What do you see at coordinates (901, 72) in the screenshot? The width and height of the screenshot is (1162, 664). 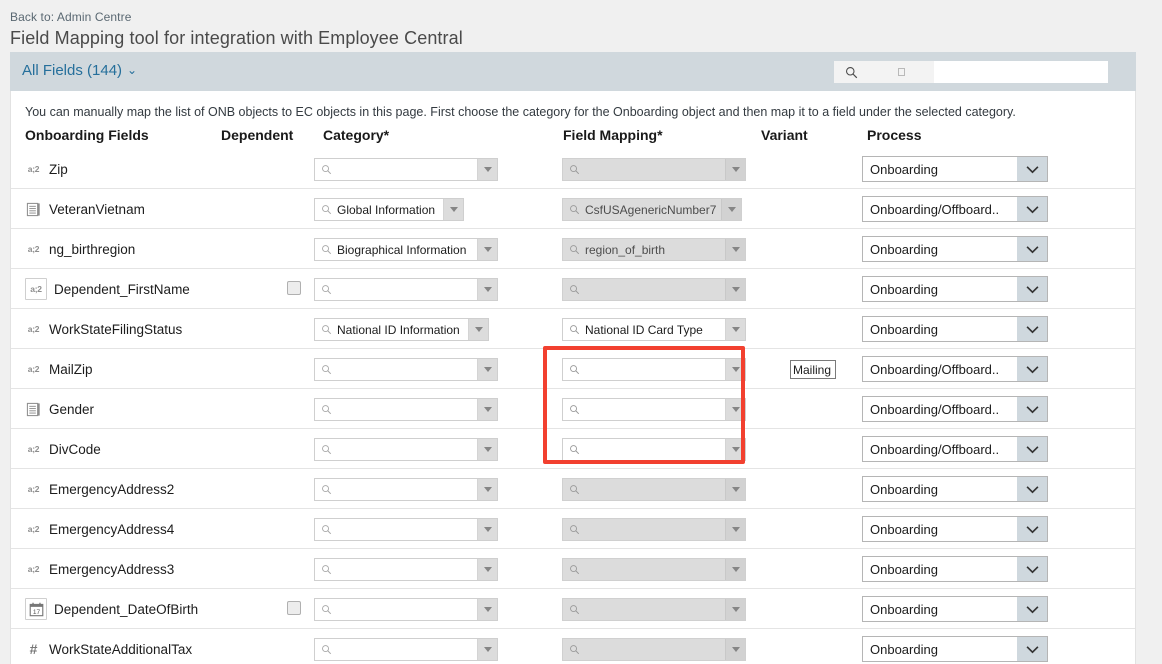 I see `search-mode-toggle` at bounding box center [901, 72].